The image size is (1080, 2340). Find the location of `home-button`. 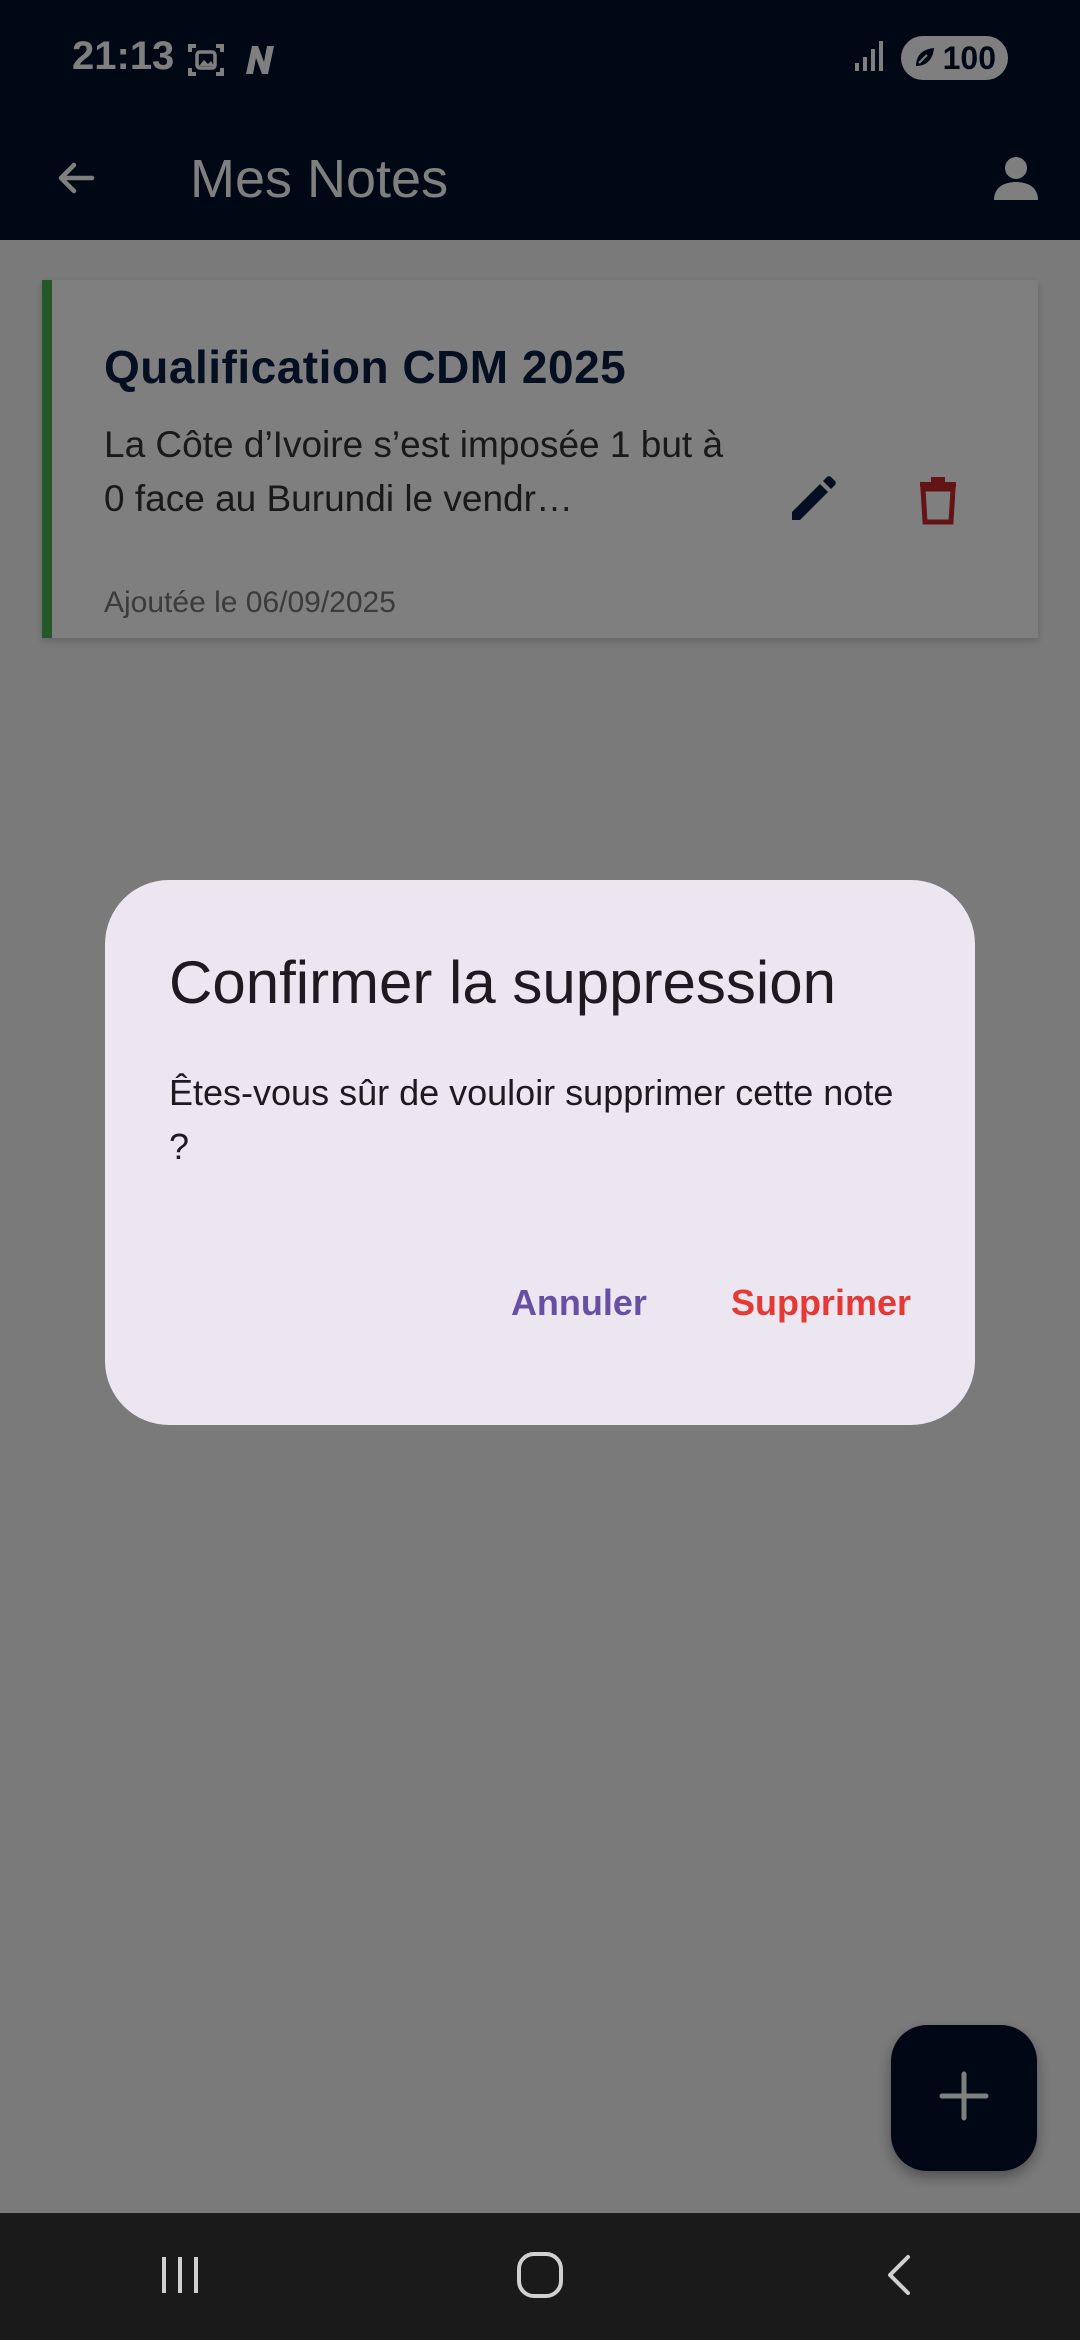

home-button is located at coordinates (540, 2277).